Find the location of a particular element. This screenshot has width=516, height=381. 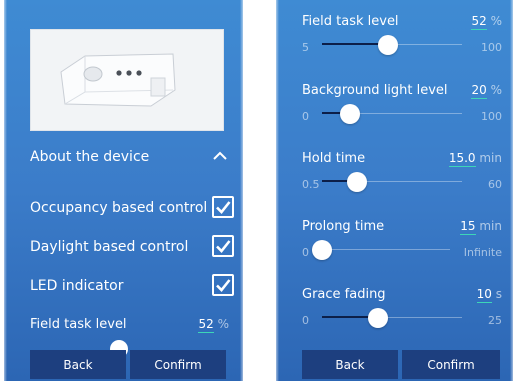

field-task-level-title: Field task level is located at coordinates (78, 324).